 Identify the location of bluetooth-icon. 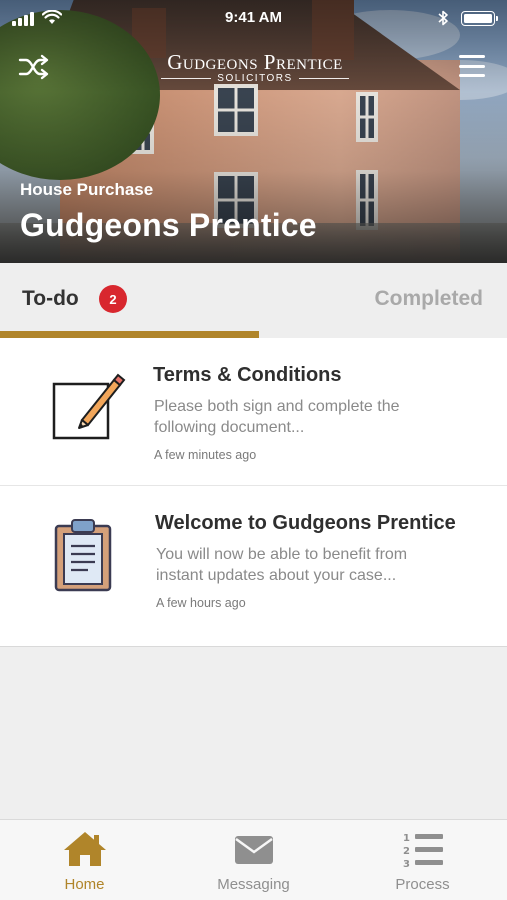
(443, 18).